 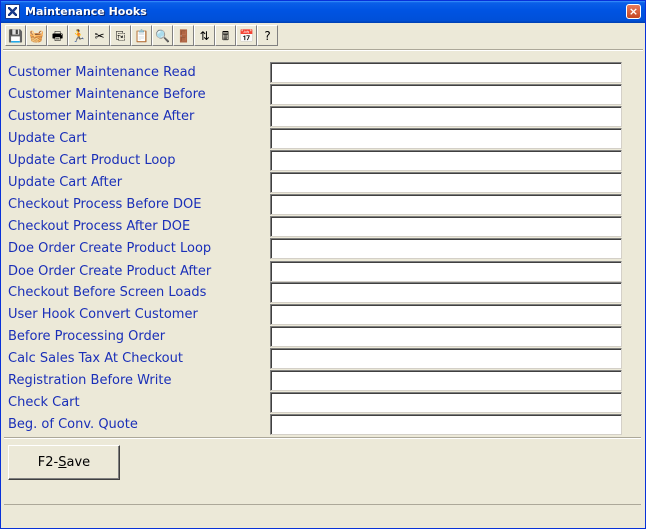 I want to click on find-icon: 🔍, so click(x=162, y=35).